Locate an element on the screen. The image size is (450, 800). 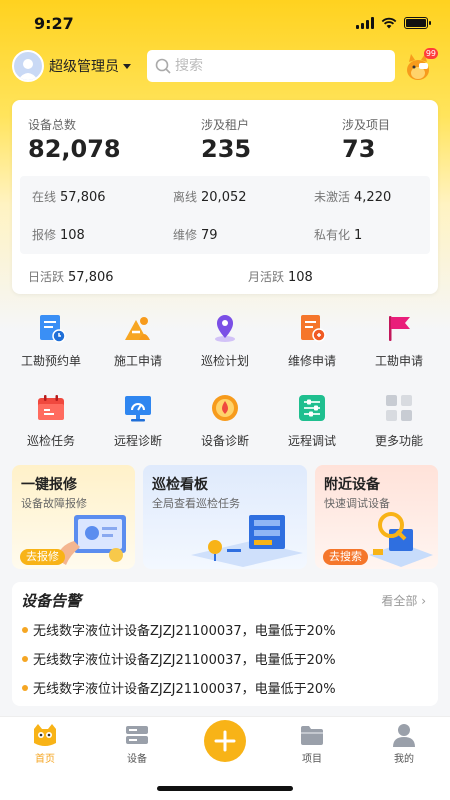
stat-projects: 涉及项目 73 is located at coordinates (366, 139).